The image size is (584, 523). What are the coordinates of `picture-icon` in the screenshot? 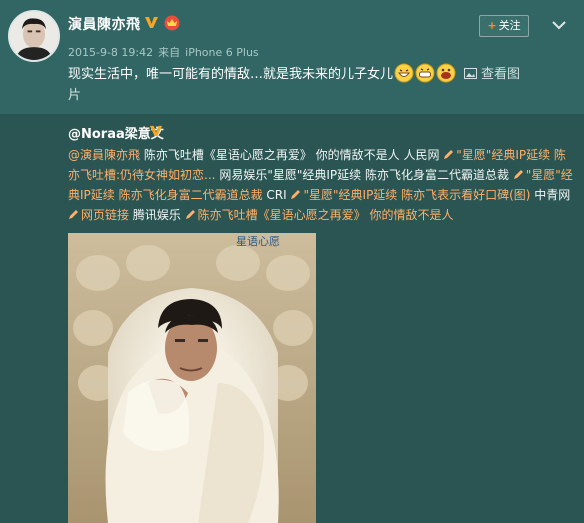 It's located at (471, 73).